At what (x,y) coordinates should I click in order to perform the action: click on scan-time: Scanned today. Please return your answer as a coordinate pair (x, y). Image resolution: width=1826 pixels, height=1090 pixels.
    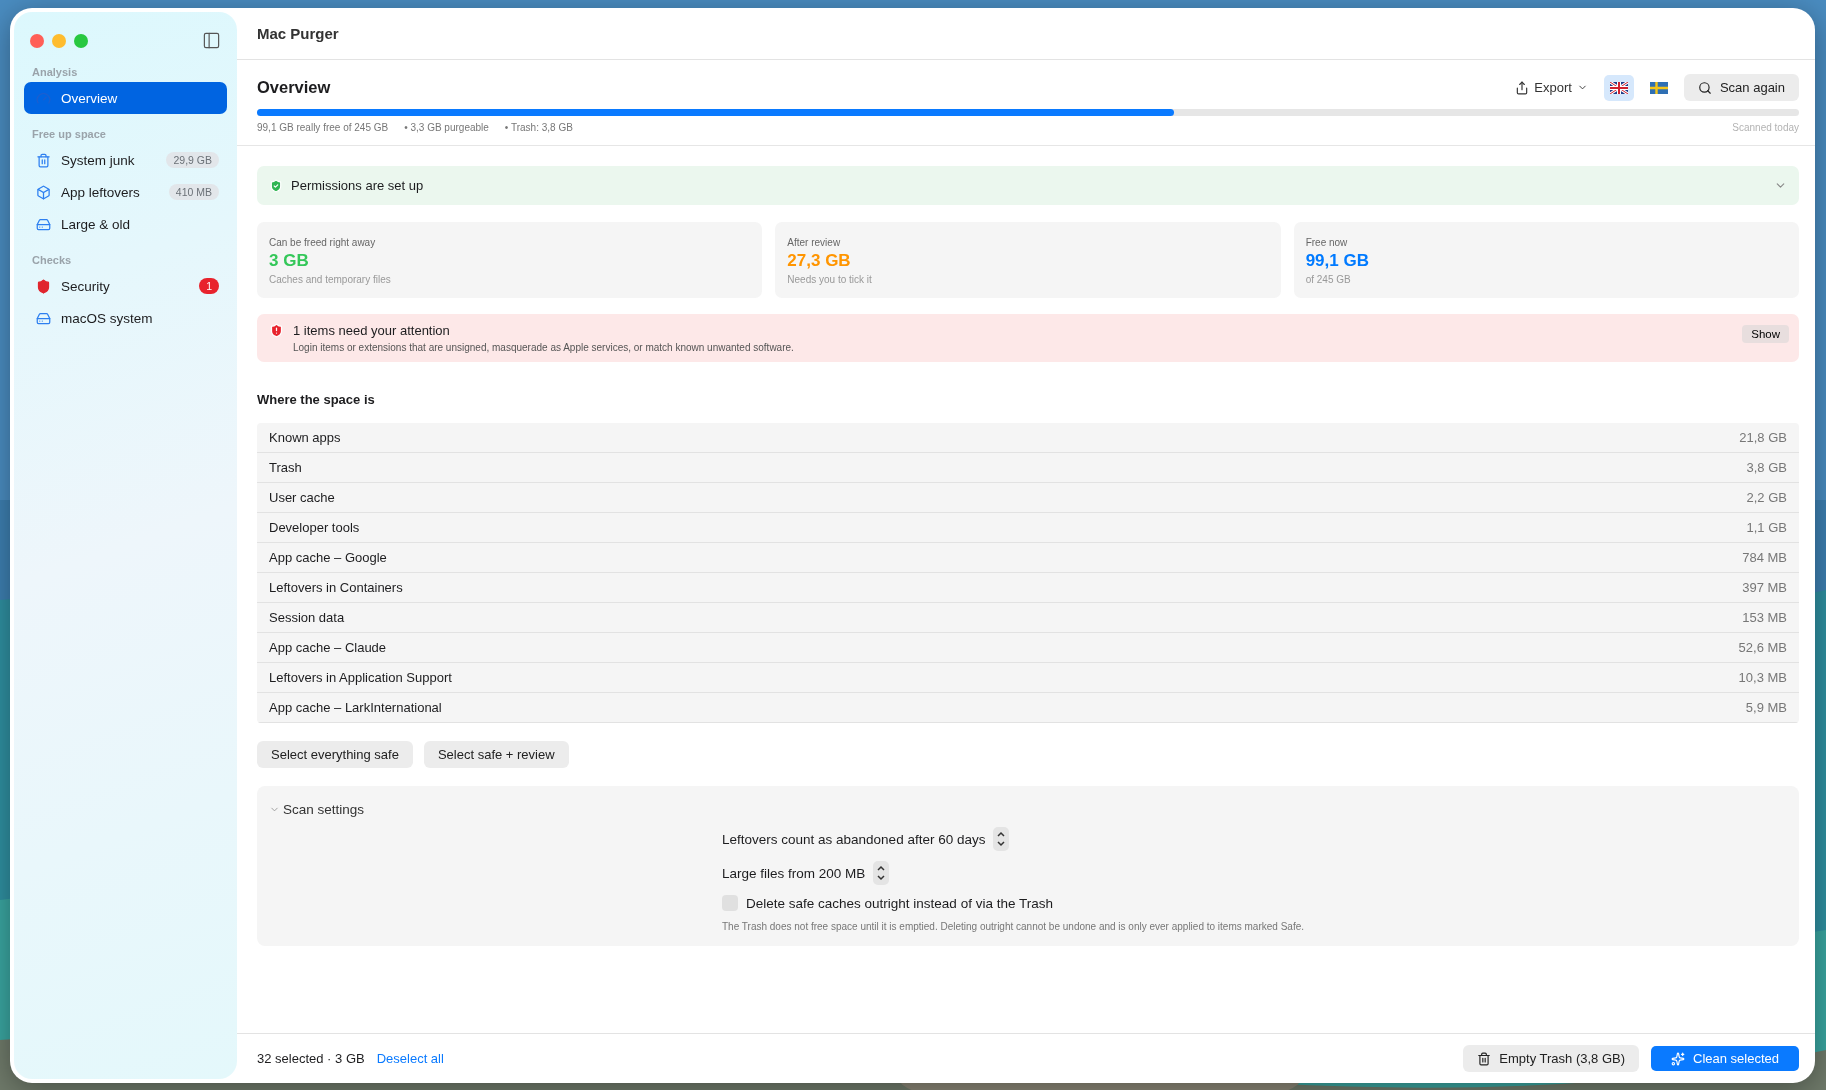
    Looking at the image, I should click on (1765, 127).